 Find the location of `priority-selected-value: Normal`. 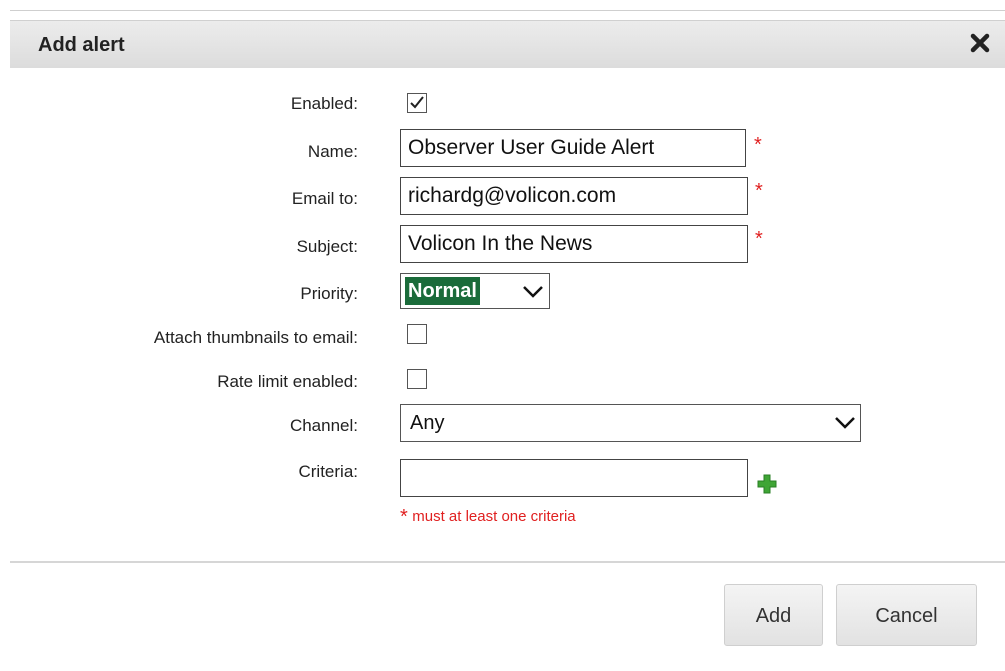

priority-selected-value: Normal is located at coordinates (442, 291).